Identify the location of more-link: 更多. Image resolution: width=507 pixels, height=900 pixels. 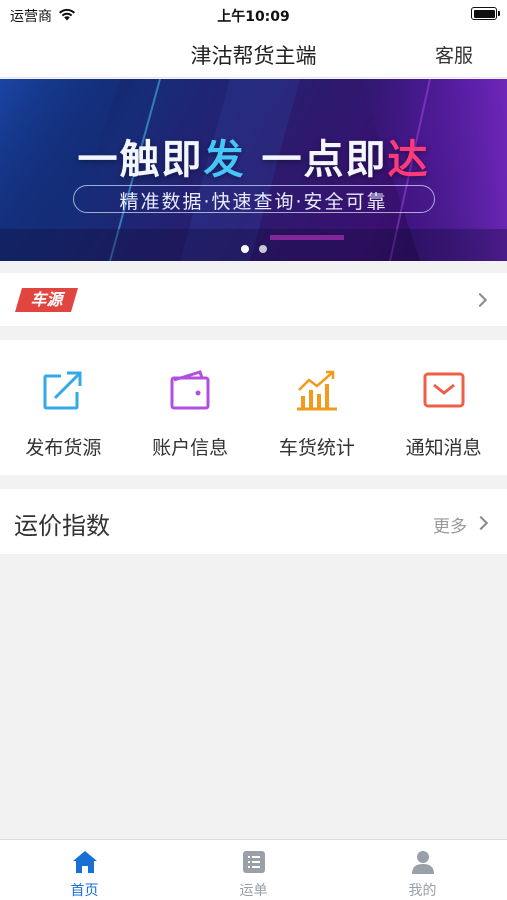
(450, 524).